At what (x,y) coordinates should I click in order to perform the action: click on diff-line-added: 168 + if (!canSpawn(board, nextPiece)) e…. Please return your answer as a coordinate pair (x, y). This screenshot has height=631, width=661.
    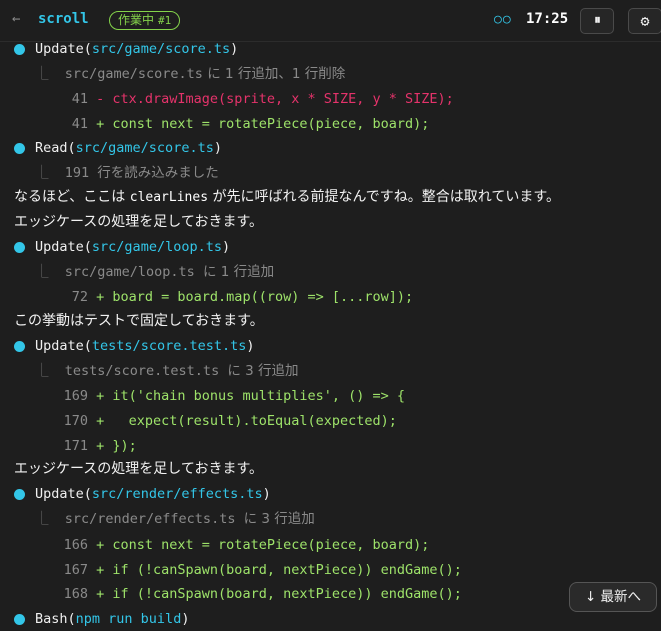
    Looking at the image, I should click on (262, 594).